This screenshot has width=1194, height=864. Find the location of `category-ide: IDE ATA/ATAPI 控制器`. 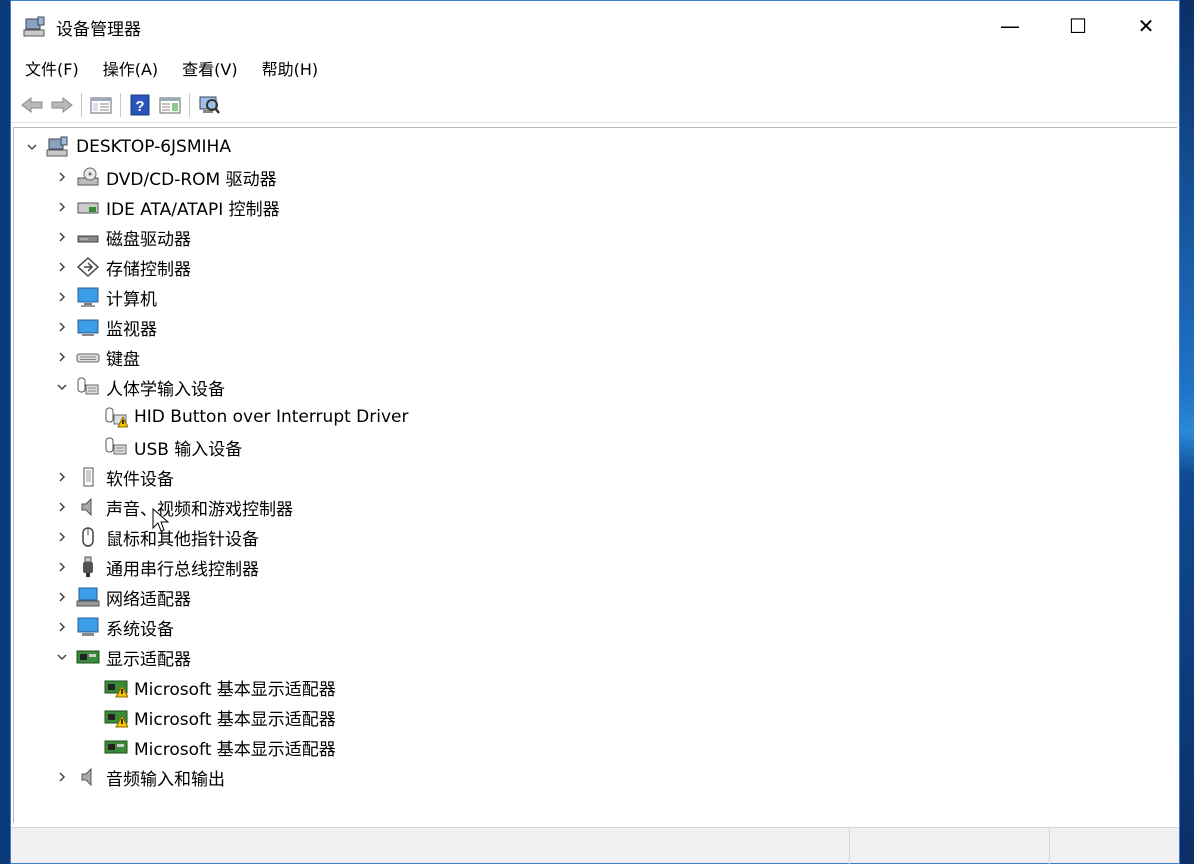

category-ide: IDE ATA/ATAPI 控制器 is located at coordinates (167, 207).